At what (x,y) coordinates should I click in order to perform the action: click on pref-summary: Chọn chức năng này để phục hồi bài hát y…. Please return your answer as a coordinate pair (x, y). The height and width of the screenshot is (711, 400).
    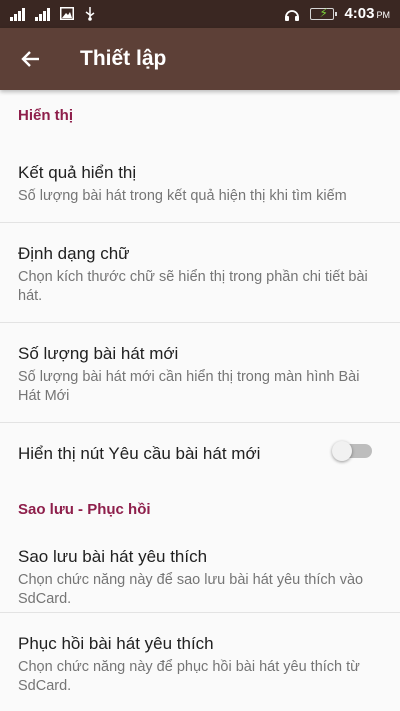
    Looking at the image, I should click on (189, 676).